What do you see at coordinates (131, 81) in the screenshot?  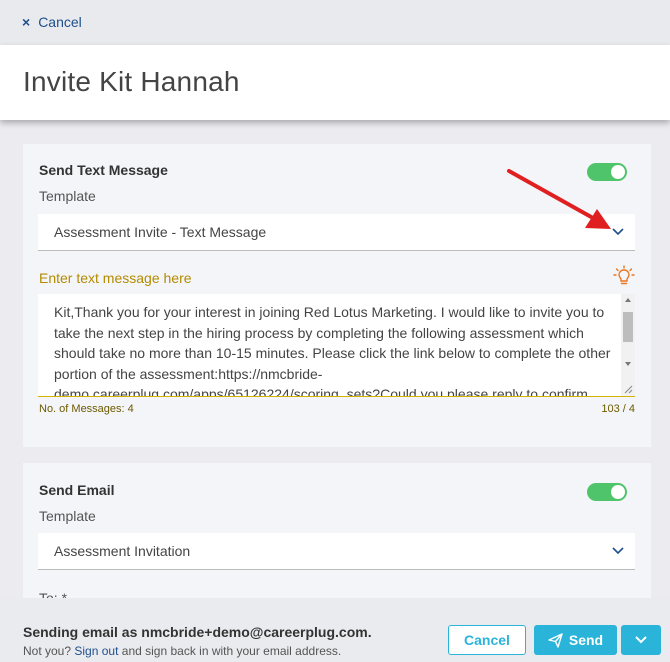 I see `page-title: Invite Kit Hannah` at bounding box center [131, 81].